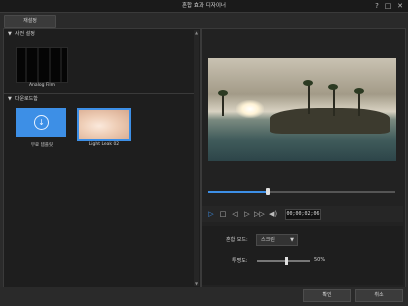 This screenshot has width=408, height=306. I want to click on properties-panel: 혼합 모드: 스크린 ▼ 투명도: 50%, so click(302, 255).